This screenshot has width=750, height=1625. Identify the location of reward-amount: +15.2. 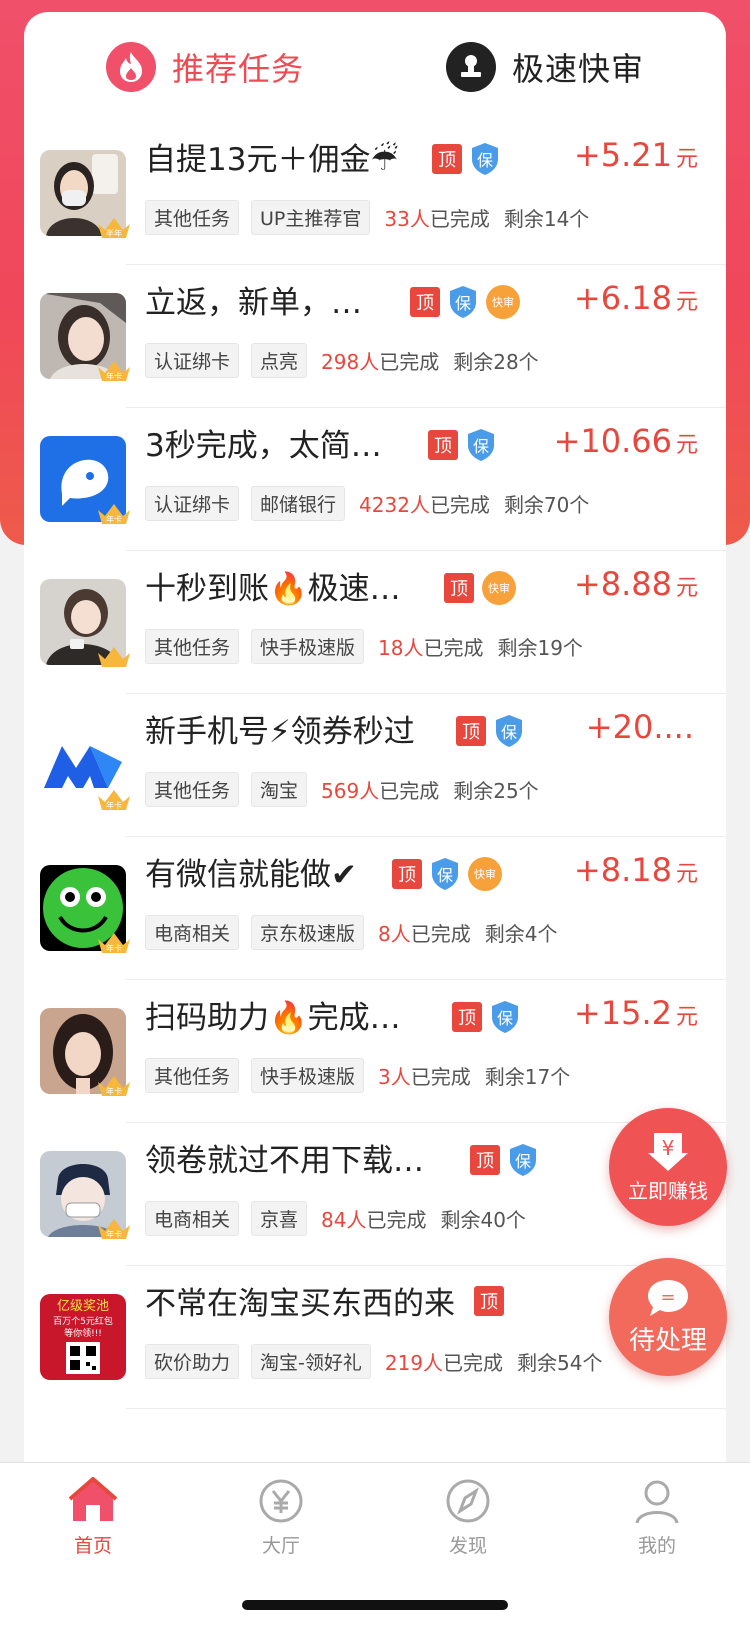
(622, 1013).